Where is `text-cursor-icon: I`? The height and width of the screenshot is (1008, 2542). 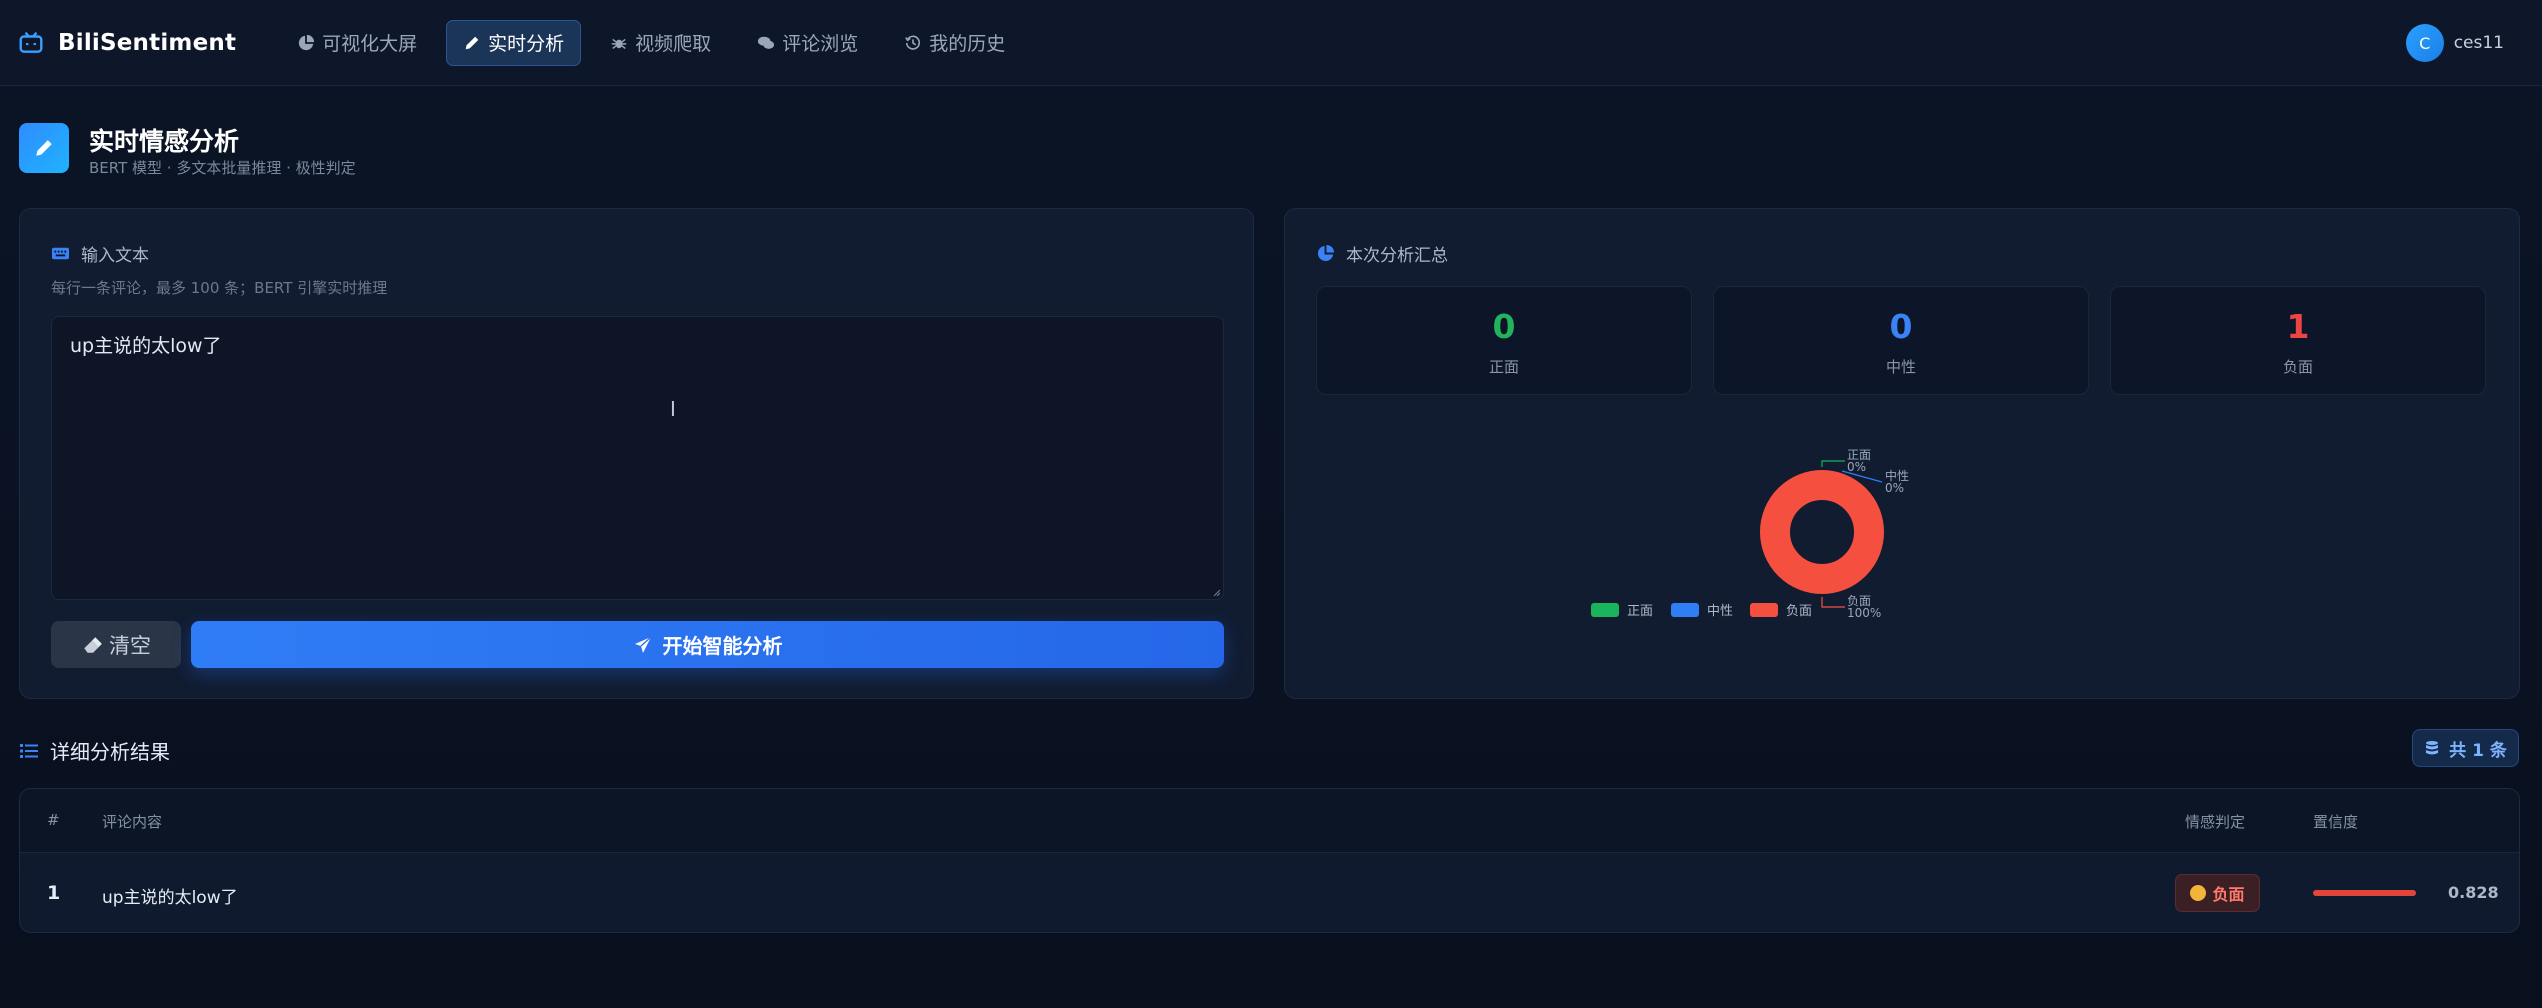 text-cursor-icon: I is located at coordinates (673, 409).